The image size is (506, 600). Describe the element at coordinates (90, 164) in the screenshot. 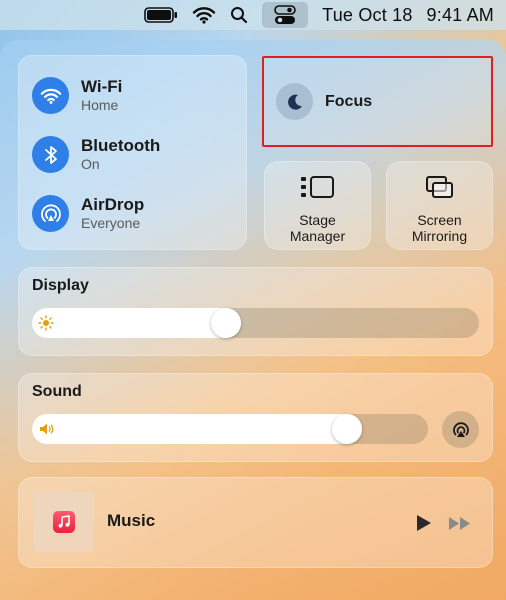

I see `bluetooth-status: On` at that location.